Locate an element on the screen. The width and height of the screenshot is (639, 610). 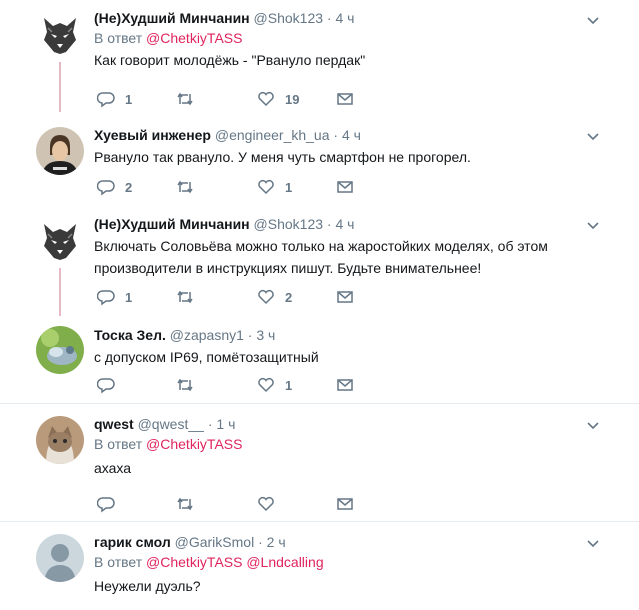
like-button is located at coordinates (271, 504).